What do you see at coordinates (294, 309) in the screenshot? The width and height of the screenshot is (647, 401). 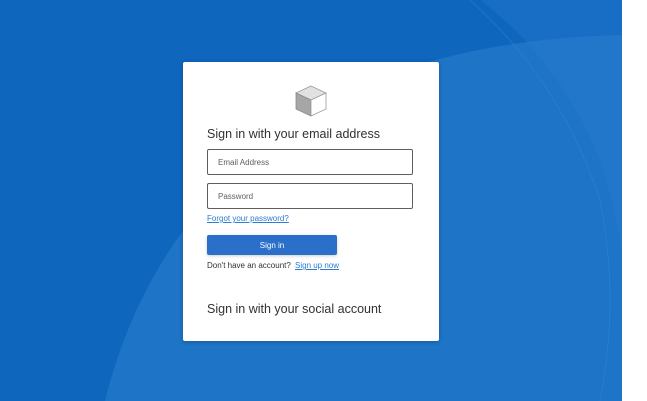 I see `social-heading: Sign in with your social account` at bounding box center [294, 309].